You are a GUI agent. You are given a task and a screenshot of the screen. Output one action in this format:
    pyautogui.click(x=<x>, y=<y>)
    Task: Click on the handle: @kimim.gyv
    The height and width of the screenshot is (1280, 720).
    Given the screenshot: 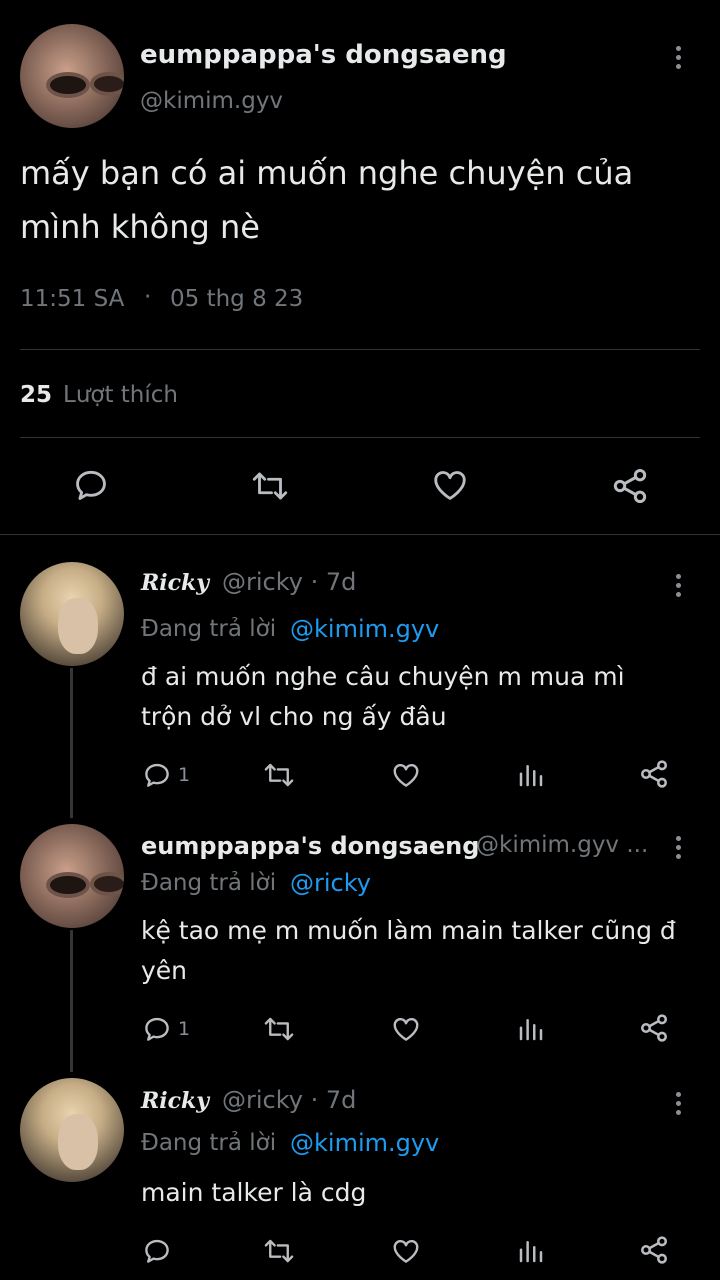 What is the action you would take?
    pyautogui.click(x=211, y=101)
    